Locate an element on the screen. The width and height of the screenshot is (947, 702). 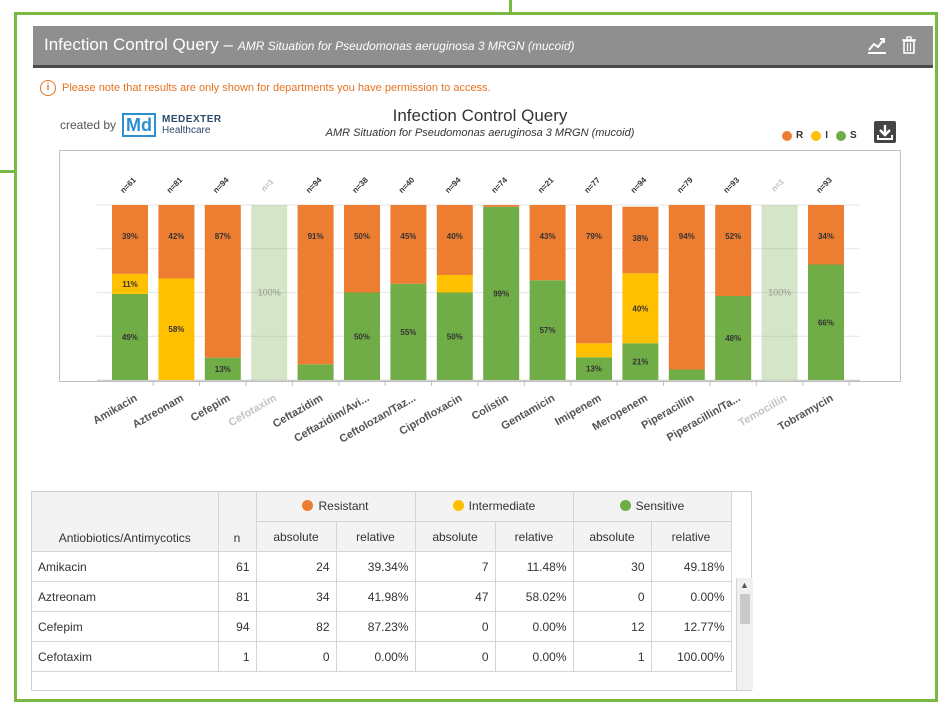
data-label: 57% is located at coordinates (548, 330).